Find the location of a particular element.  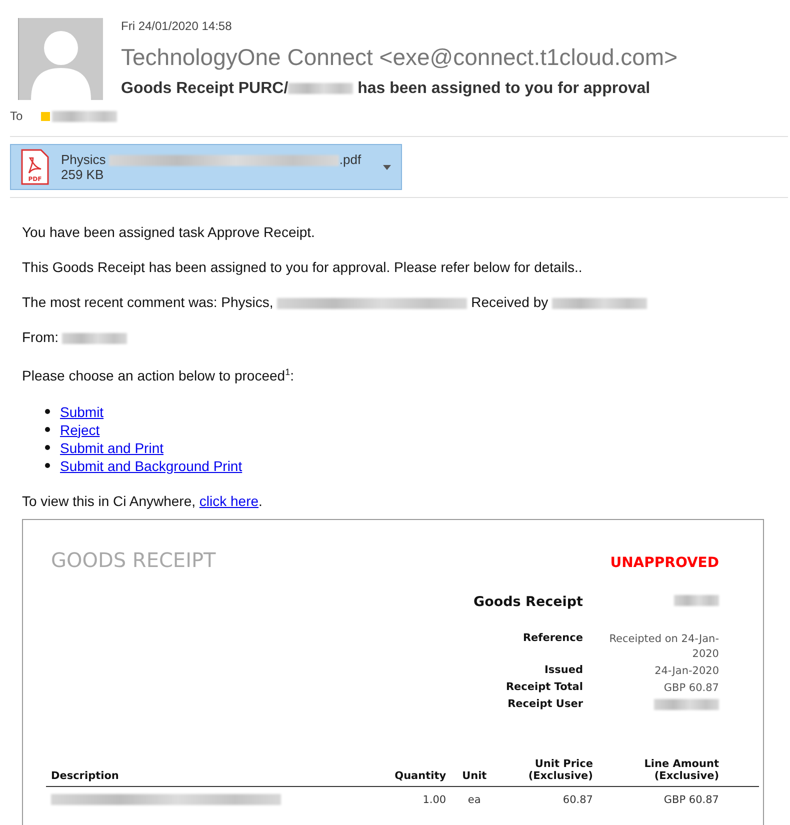

column-header: Unit is located at coordinates (474, 772).